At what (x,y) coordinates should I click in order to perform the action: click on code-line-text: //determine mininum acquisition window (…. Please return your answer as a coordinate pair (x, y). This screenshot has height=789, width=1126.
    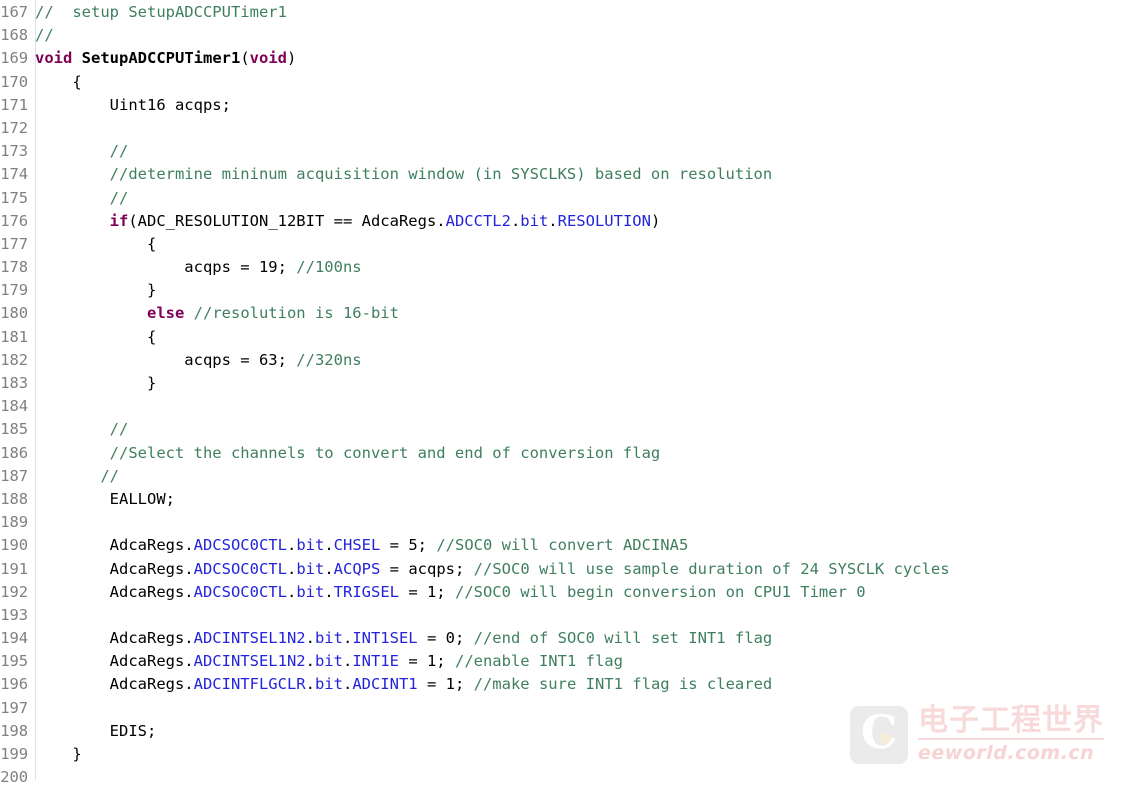
    Looking at the image, I should click on (578, 174).